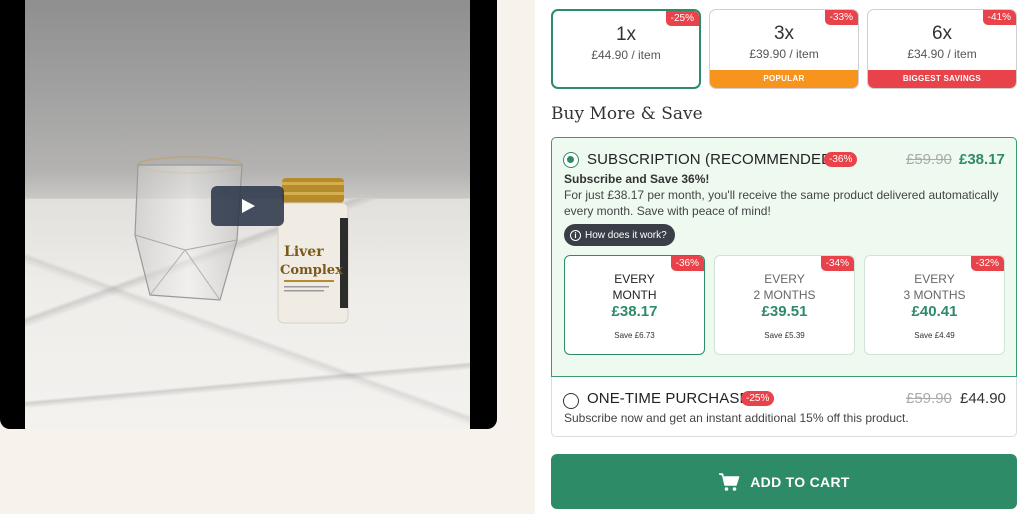 The width and height of the screenshot is (1024, 514). I want to click on quantity-option-1x: -25% 1x £44.90 / item, so click(626, 49).